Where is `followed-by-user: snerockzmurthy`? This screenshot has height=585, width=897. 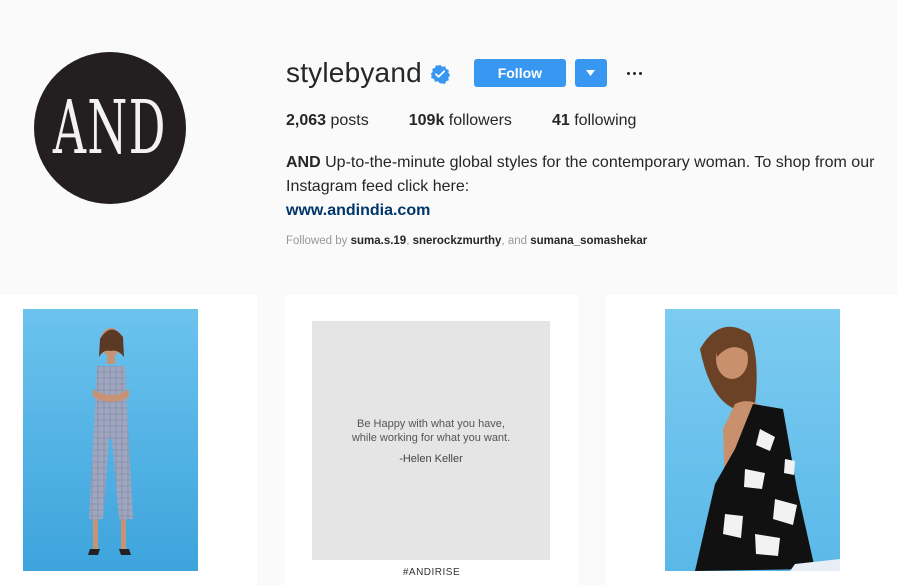
followed-by-user: snerockzmurthy is located at coordinates (457, 241).